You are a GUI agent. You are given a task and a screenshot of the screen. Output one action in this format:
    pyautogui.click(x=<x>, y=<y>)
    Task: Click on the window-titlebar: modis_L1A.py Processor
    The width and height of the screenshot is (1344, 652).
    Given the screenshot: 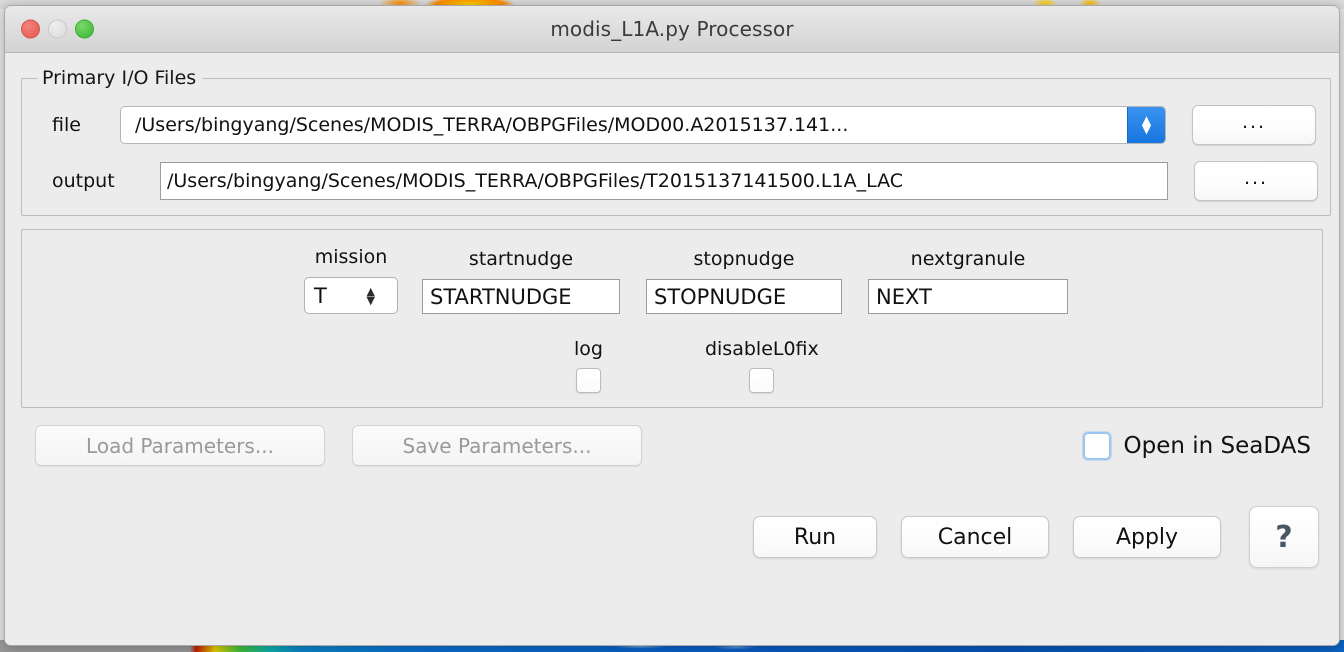 What is the action you would take?
    pyautogui.click(x=672, y=29)
    